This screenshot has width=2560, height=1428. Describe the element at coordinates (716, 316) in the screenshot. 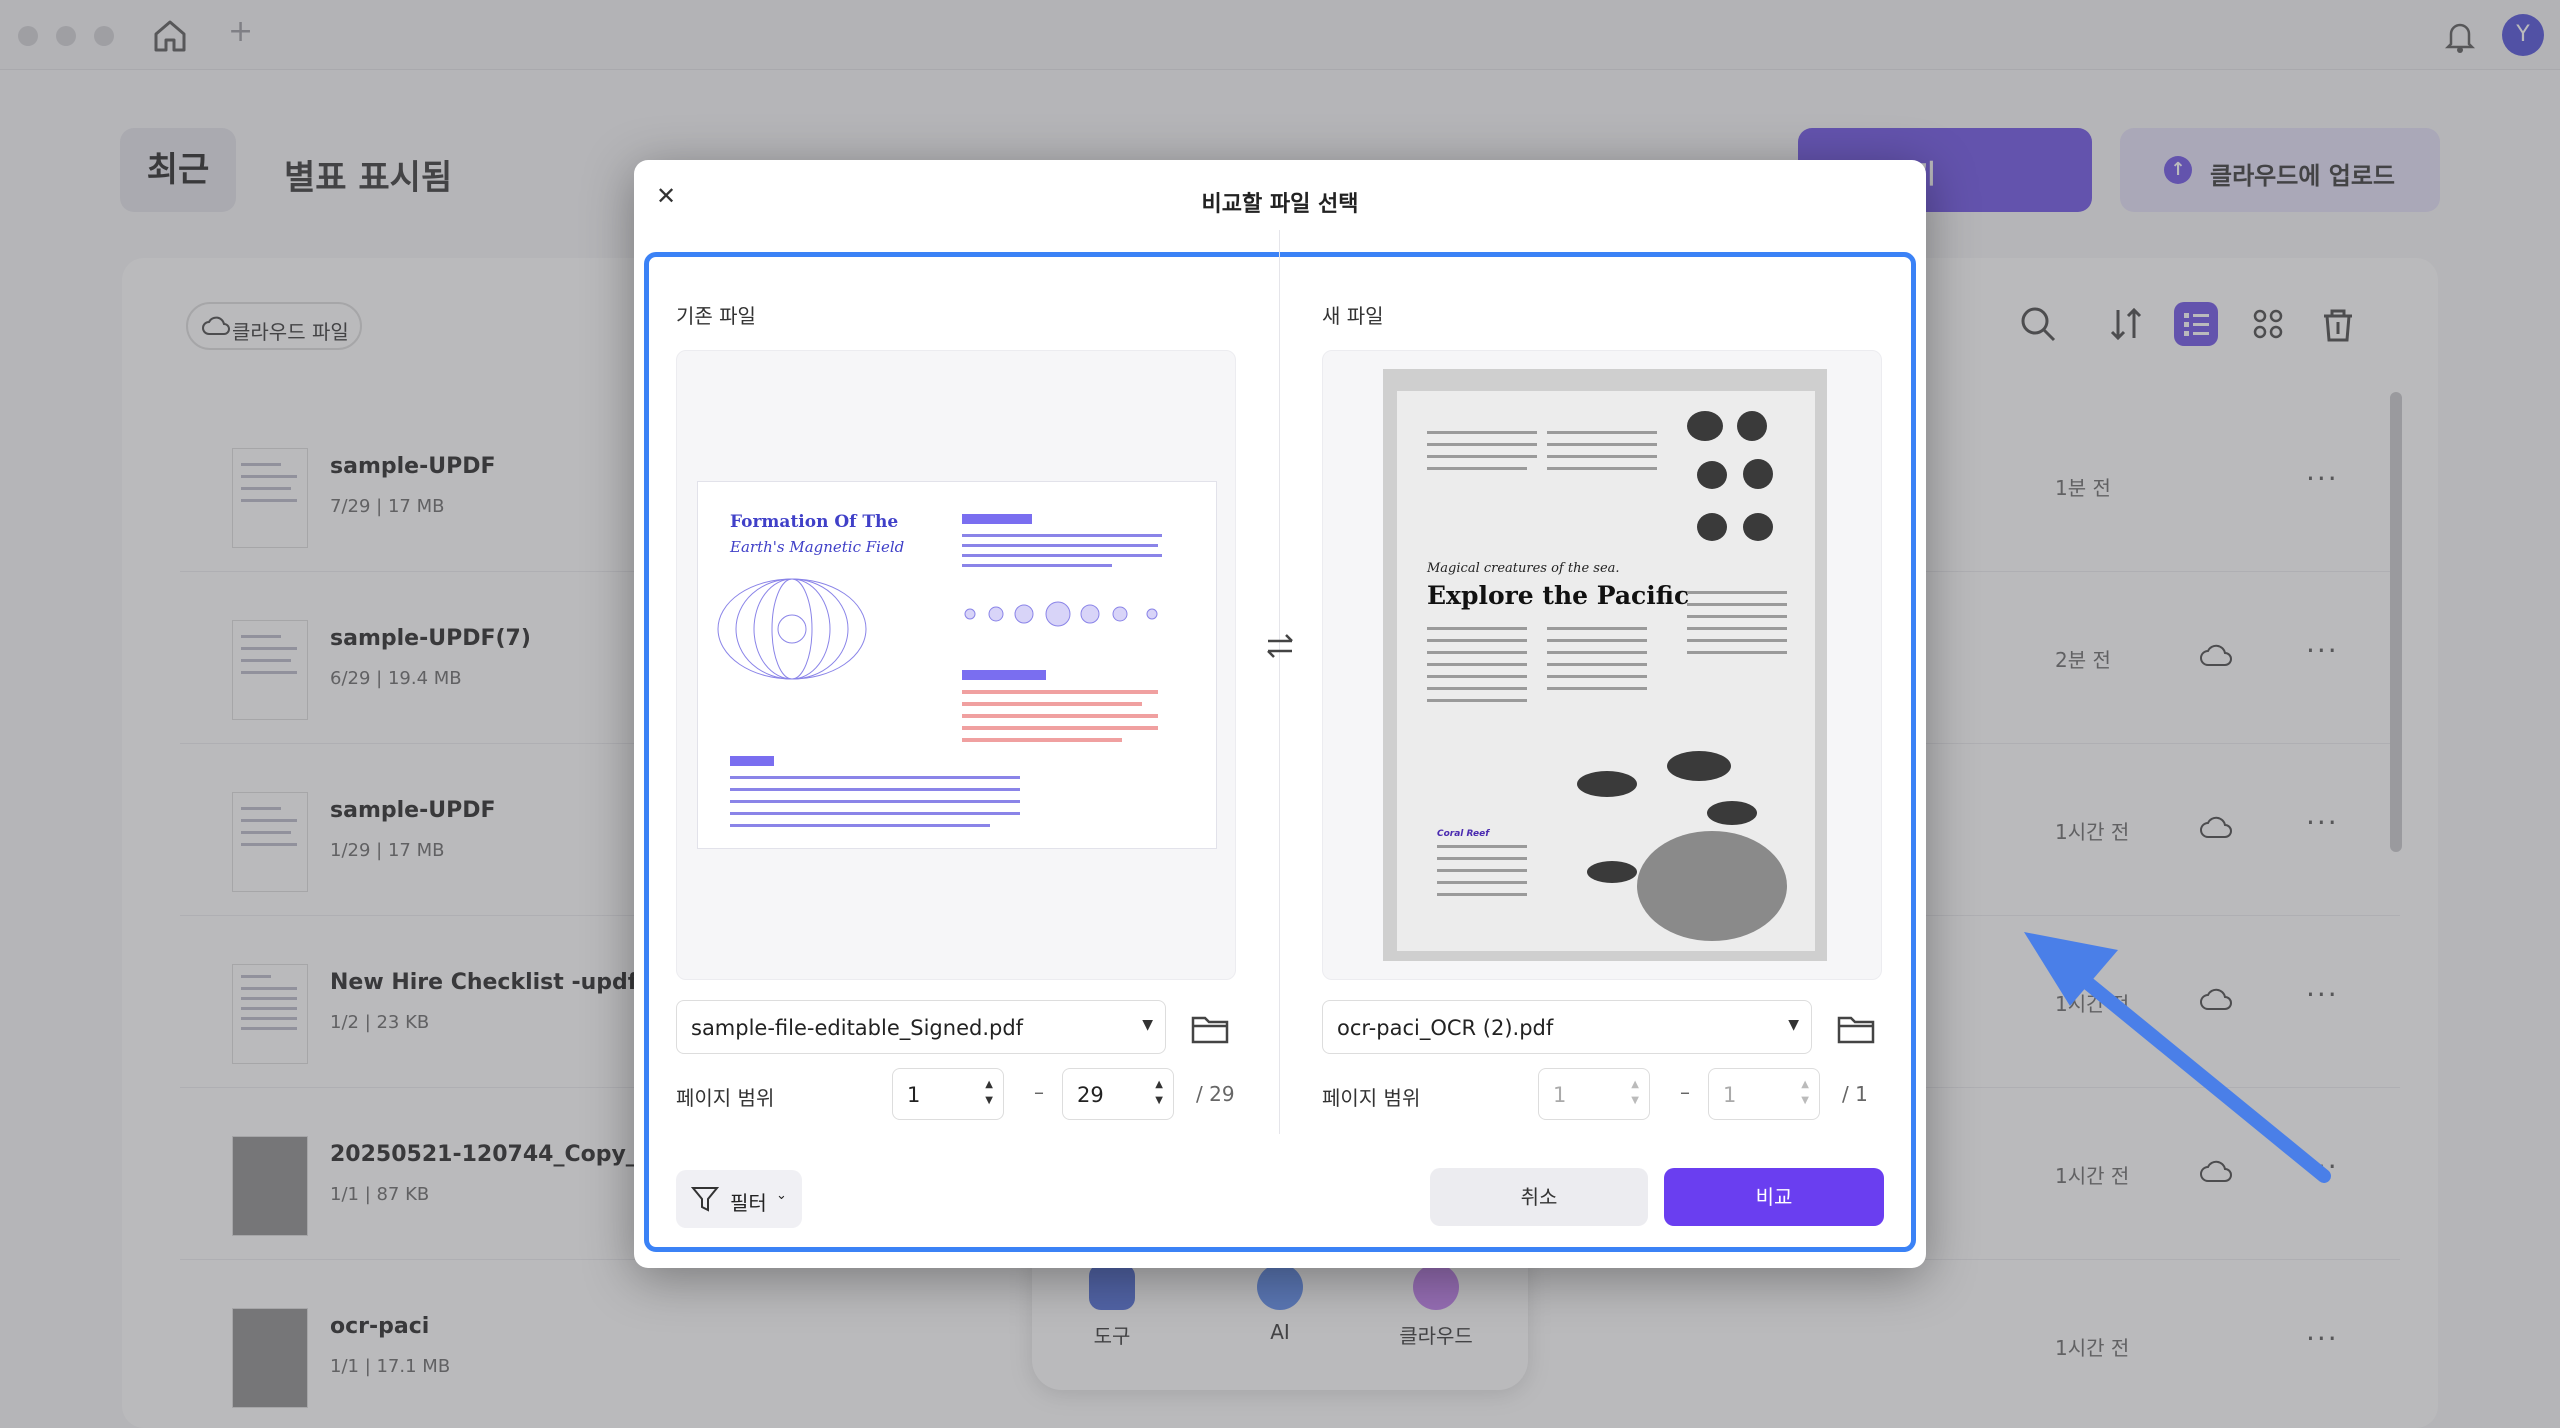

I see `original-file-label: 기존 파일` at that location.